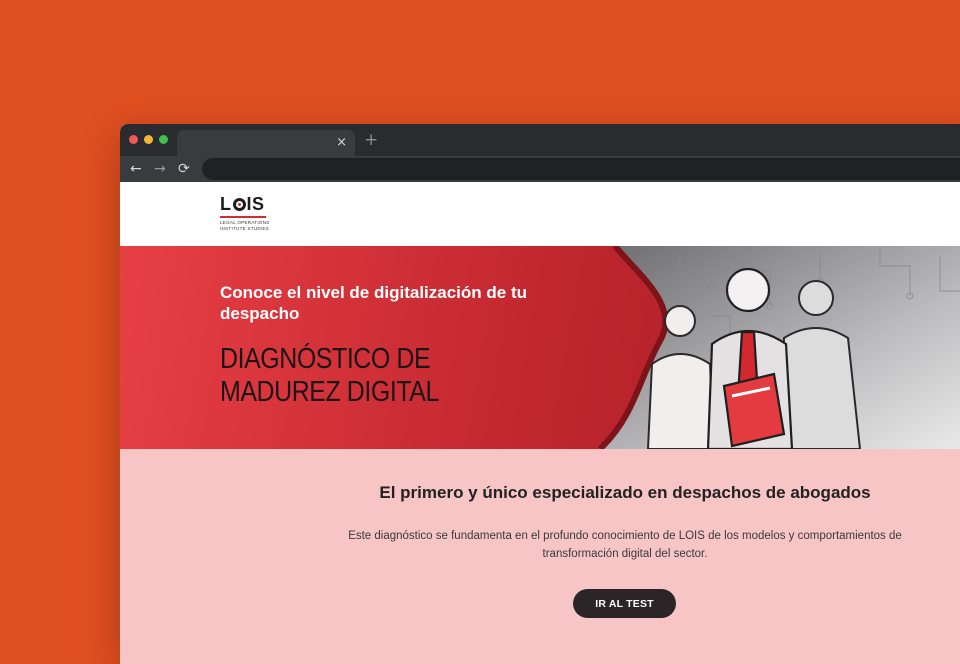 The height and width of the screenshot is (664, 960). Describe the element at coordinates (136, 169) in the screenshot. I see `back-arrow-icon: ←` at that location.